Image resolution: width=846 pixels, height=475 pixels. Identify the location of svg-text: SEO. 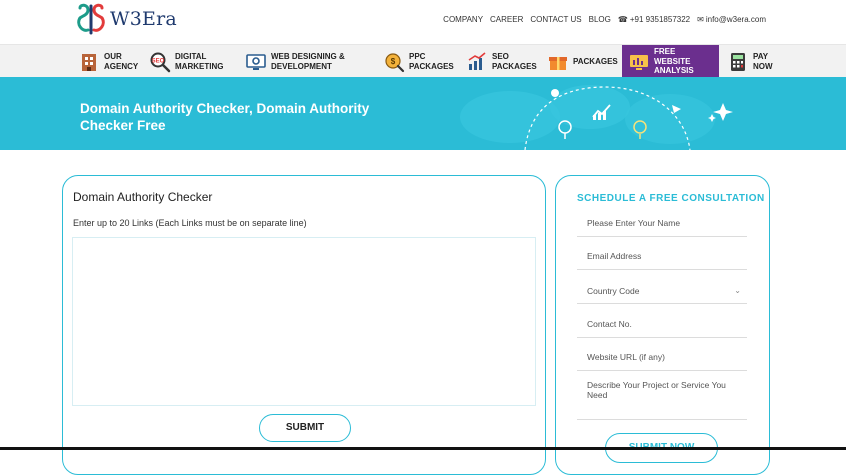
(158, 61).